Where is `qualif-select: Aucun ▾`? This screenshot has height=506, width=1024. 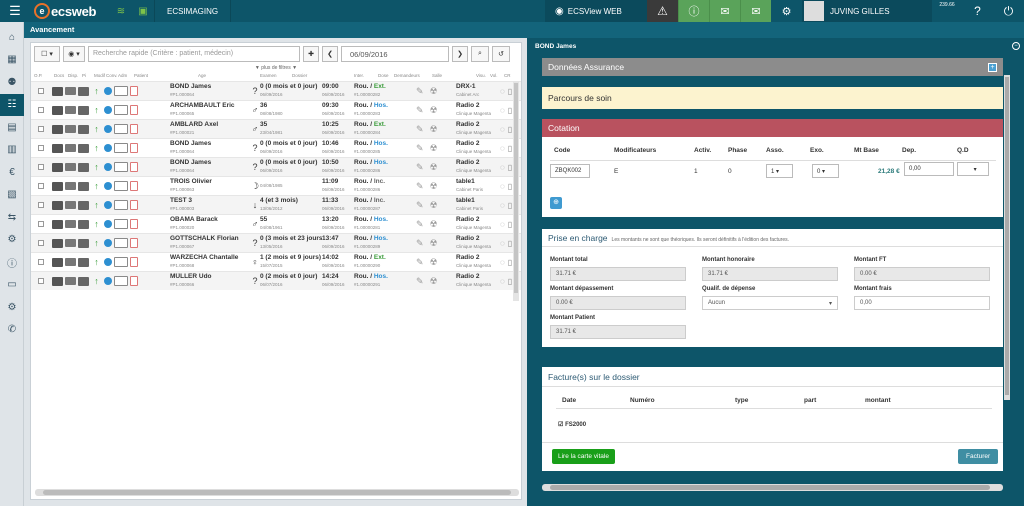 qualif-select: Aucun ▾ is located at coordinates (770, 303).